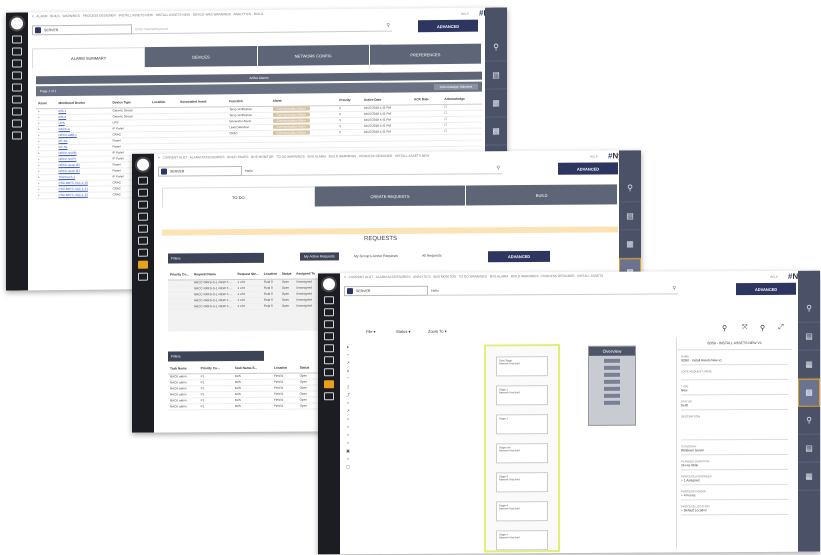 The height and width of the screenshot is (555, 821). What do you see at coordinates (734, 451) in the screenshot?
I see `property-value: Windows Server` at bounding box center [734, 451].